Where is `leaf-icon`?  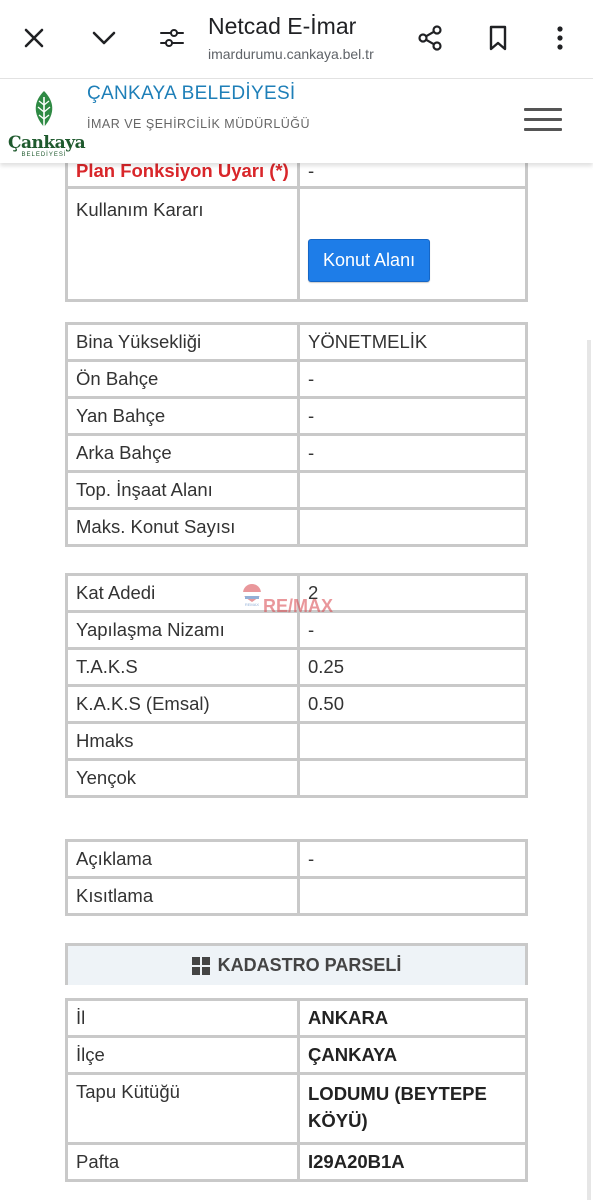
leaf-icon is located at coordinates (44, 109).